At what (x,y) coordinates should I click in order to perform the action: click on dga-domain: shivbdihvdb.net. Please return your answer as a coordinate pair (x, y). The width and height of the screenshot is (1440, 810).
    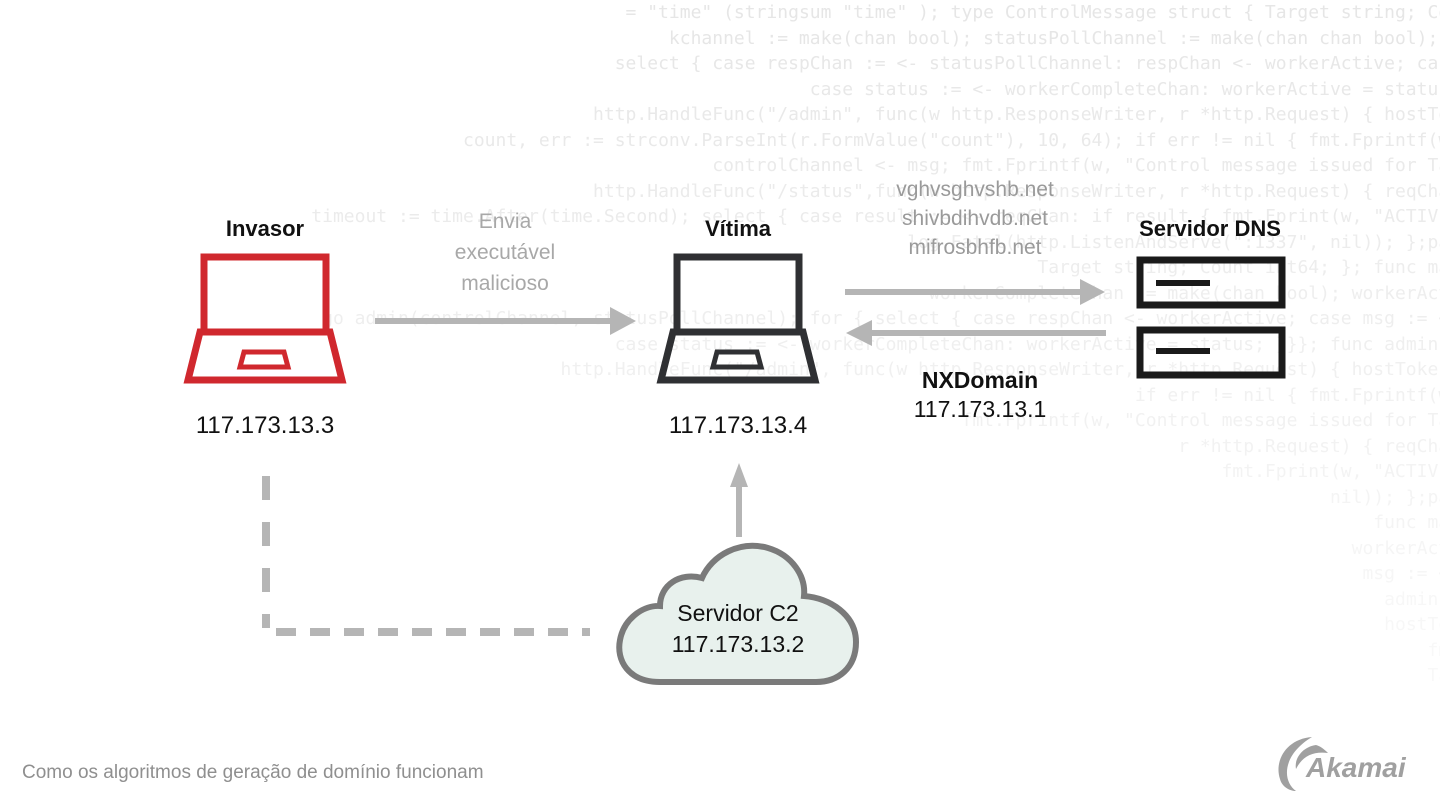
    Looking at the image, I should click on (975, 218).